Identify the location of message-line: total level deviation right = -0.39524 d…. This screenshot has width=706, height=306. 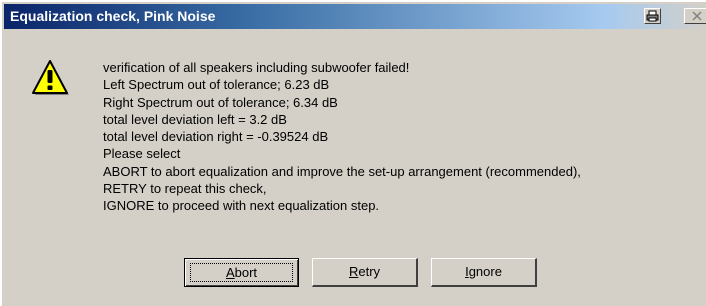
(216, 137).